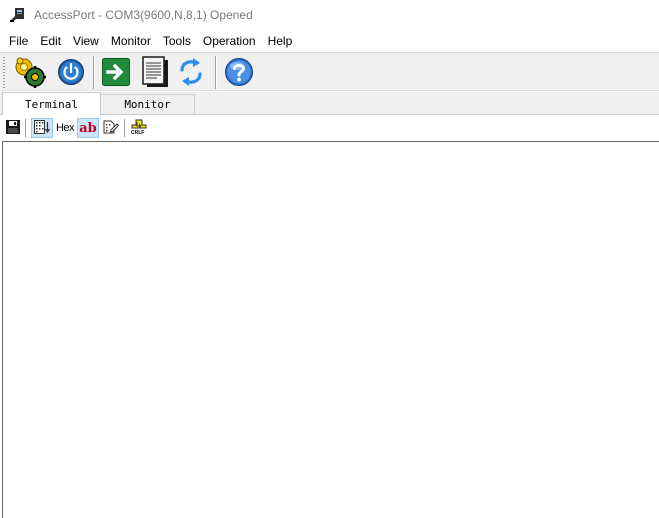 This screenshot has height=518, width=659. I want to click on power-icon, so click(71, 73).